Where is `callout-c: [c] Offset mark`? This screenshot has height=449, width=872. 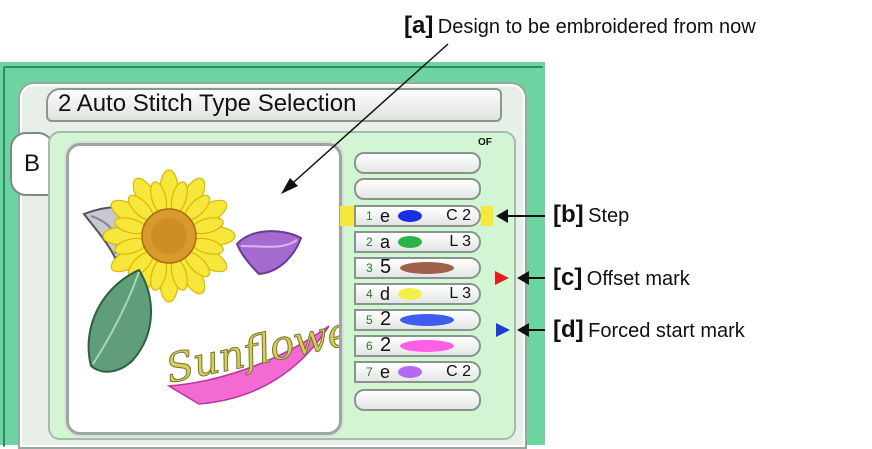
callout-c: [c] Offset mark is located at coordinates (621, 278).